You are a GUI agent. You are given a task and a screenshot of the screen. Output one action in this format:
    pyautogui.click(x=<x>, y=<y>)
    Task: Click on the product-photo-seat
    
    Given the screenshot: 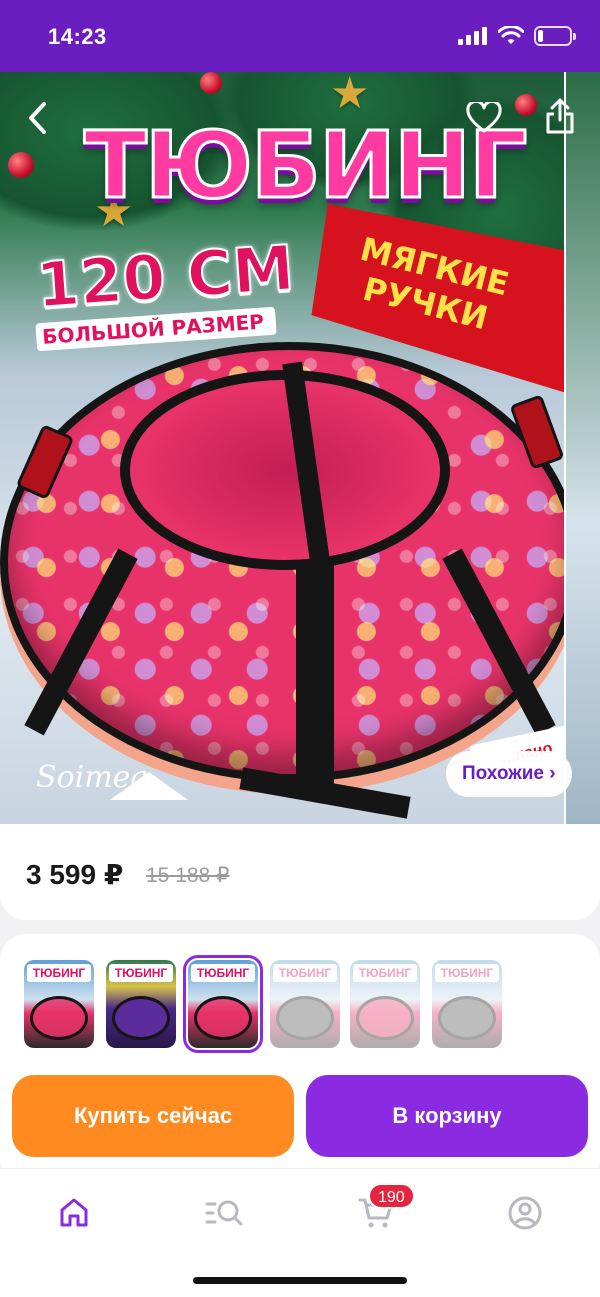 What is the action you would take?
    pyautogui.click(x=285, y=470)
    